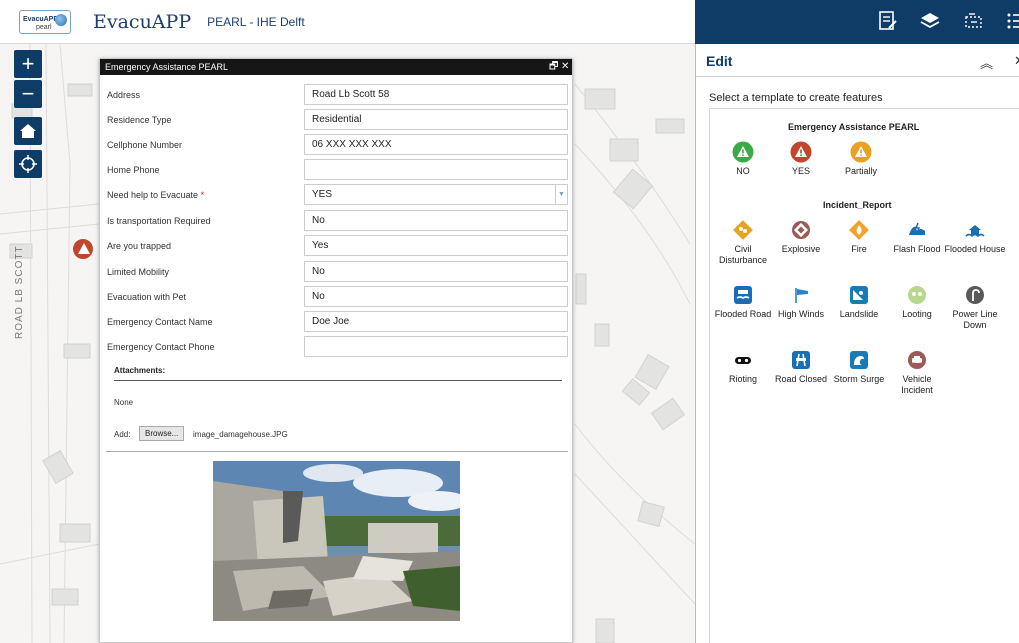 The height and width of the screenshot is (643, 1019). I want to click on warning-orange-icon, so click(861, 152).